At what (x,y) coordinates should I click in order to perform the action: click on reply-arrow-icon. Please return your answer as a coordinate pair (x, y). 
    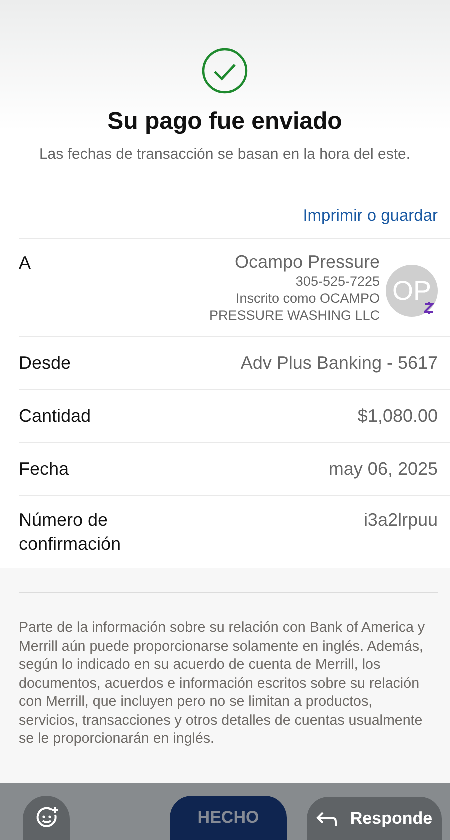
    Looking at the image, I should click on (327, 818).